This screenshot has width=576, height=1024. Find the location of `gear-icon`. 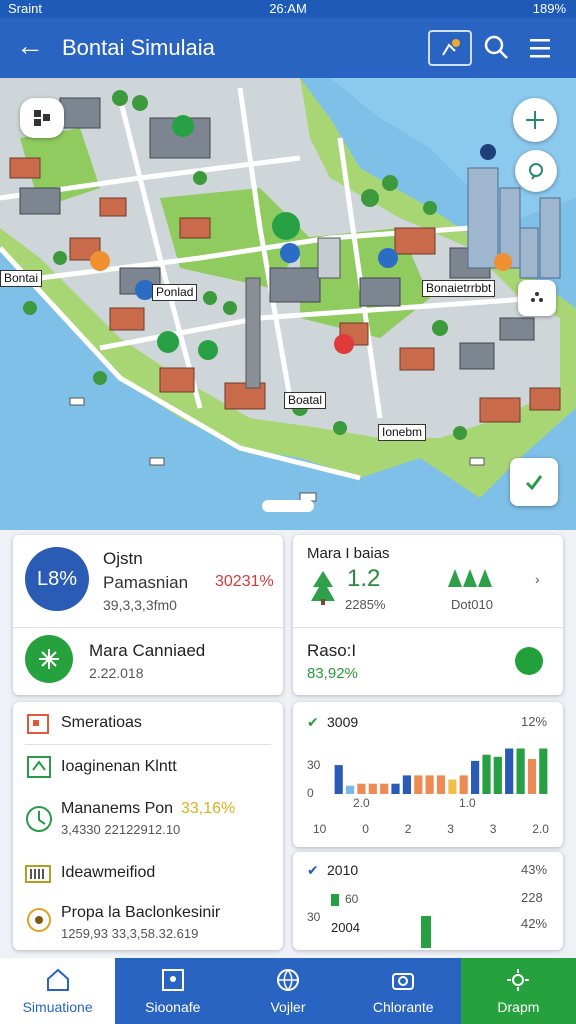

gear-icon is located at coordinates (518, 980).